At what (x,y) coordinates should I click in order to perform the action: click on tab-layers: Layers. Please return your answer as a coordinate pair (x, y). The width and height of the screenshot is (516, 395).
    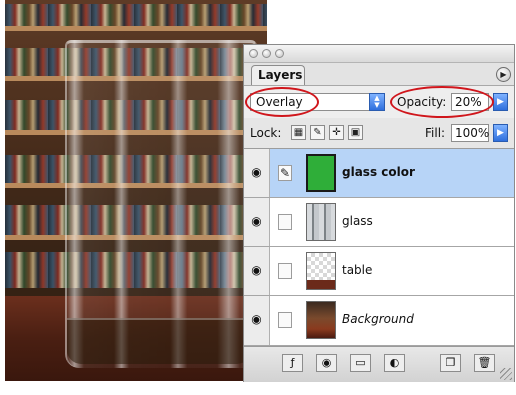
    Looking at the image, I should click on (278, 75).